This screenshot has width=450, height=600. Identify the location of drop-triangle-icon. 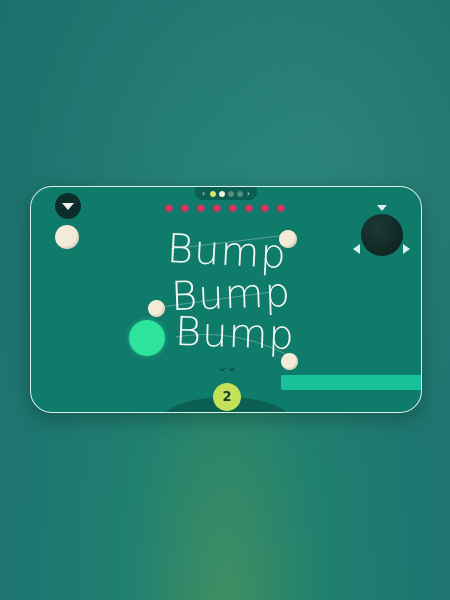
(68, 206).